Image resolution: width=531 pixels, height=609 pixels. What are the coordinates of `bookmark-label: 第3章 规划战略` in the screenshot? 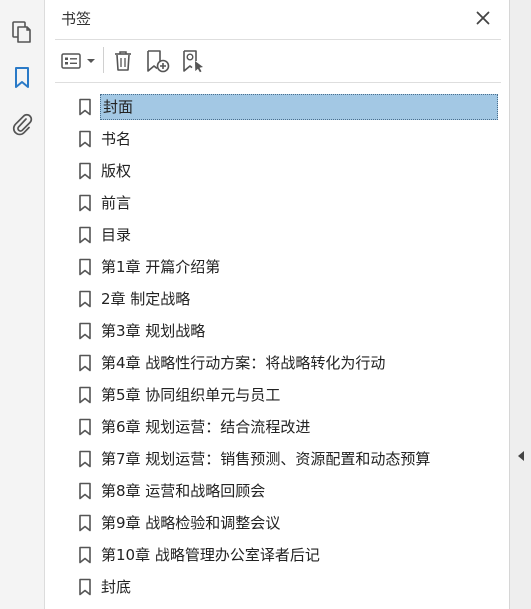 It's located at (153, 331).